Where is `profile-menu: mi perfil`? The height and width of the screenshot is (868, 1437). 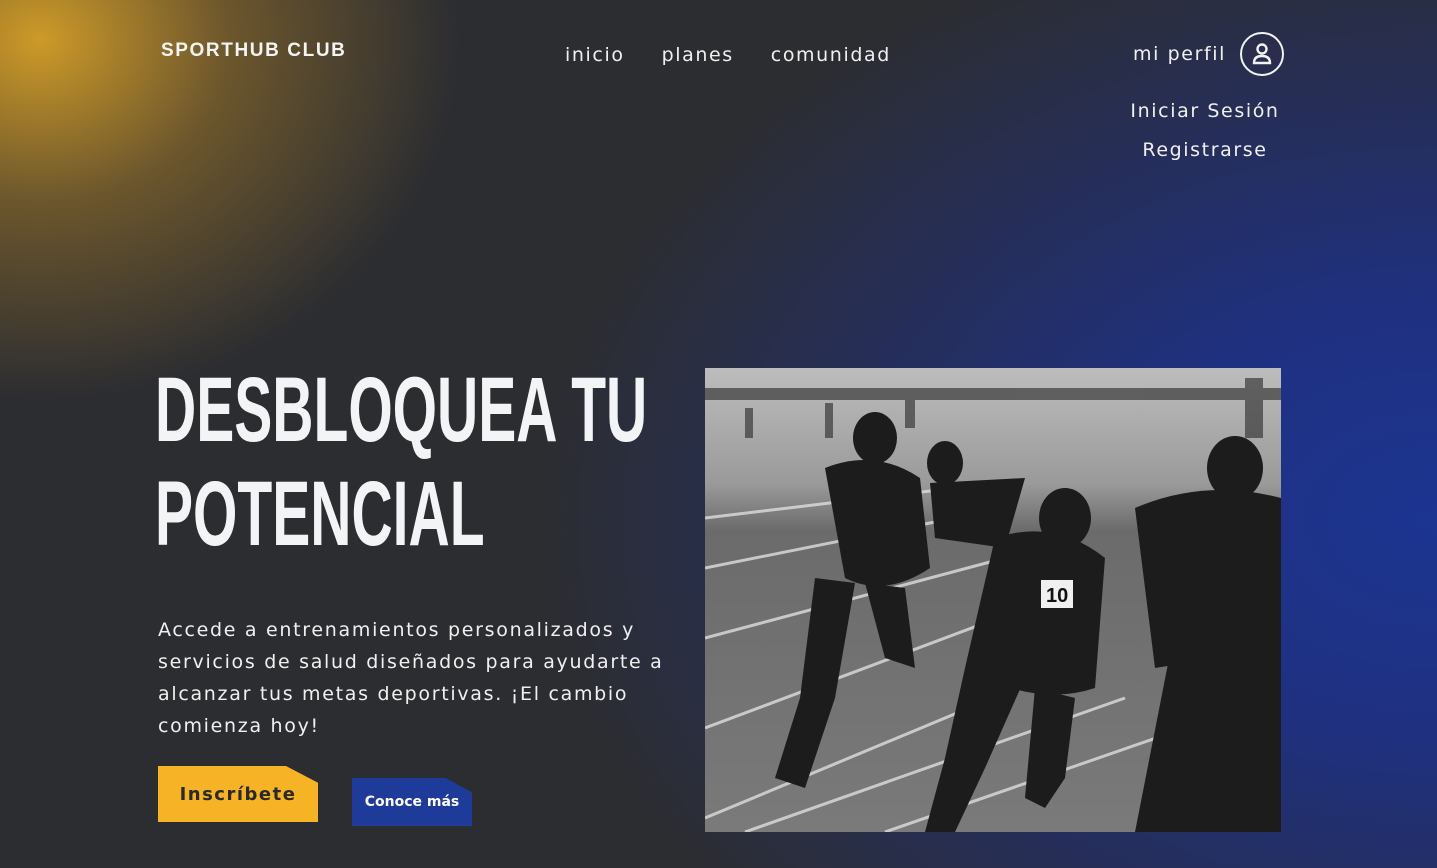 profile-menu: mi perfil is located at coordinates (1209, 54).